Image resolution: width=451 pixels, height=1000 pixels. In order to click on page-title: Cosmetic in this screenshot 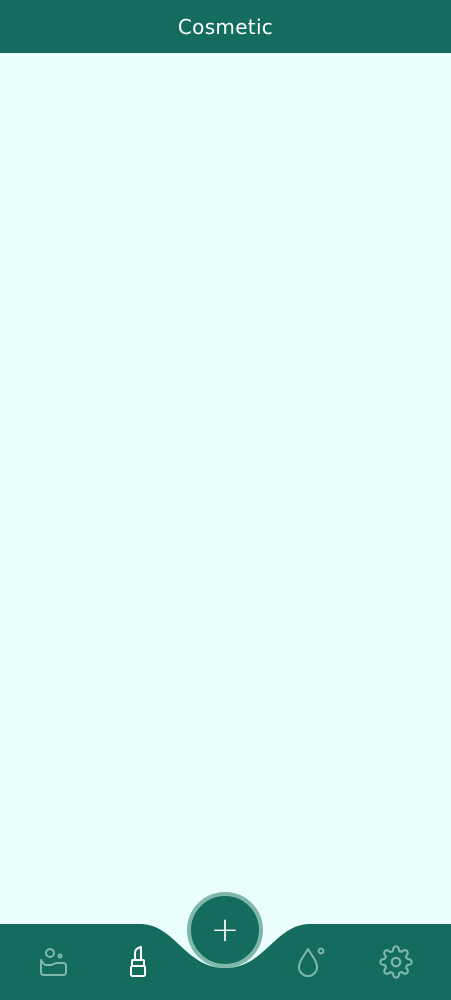, I will do `click(225, 26)`.